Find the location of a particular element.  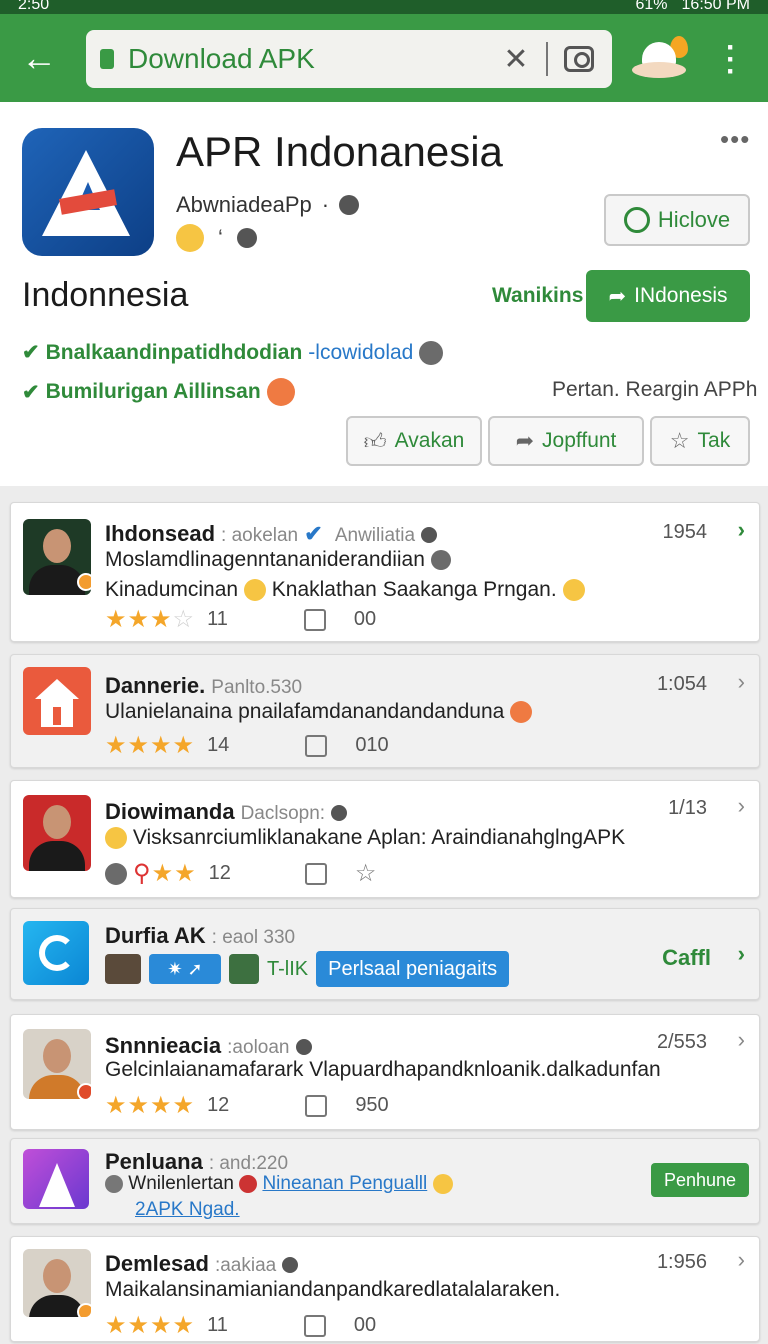

feature-row-1: ✔ Bnalkaandinpatidhdodian -lcowidolad is located at coordinates (233, 352).